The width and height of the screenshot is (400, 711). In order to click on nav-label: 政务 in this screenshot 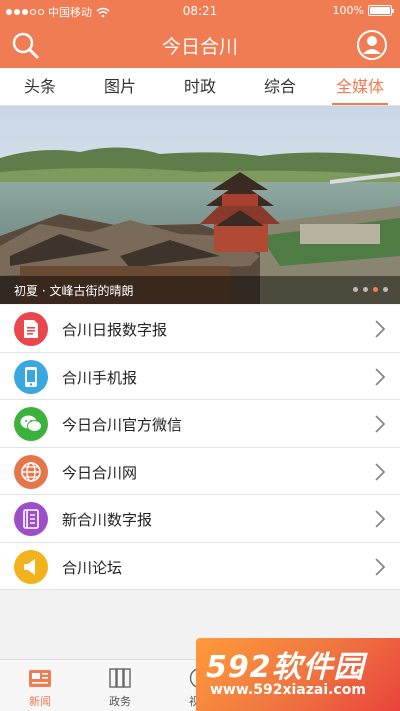, I will do `click(120, 701)`.